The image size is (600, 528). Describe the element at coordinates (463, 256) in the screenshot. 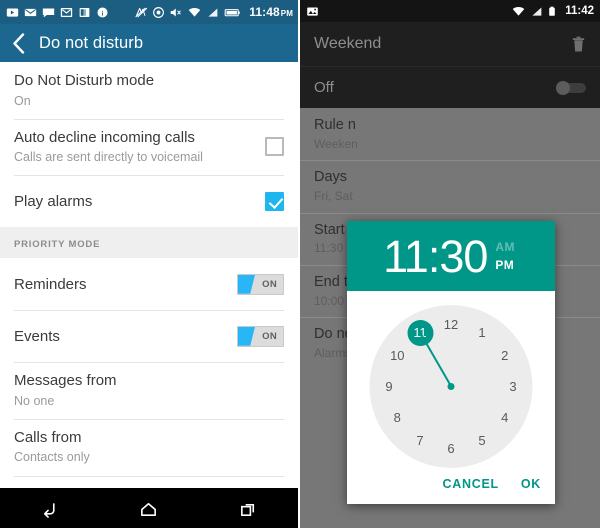

I see `minute-value: 30` at that location.